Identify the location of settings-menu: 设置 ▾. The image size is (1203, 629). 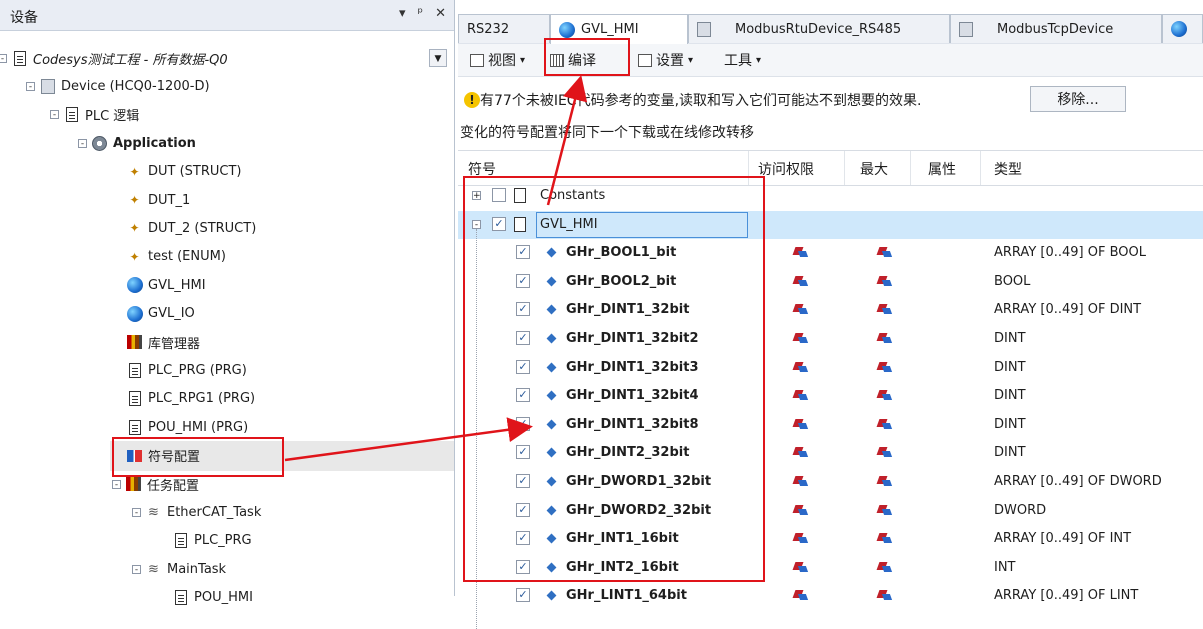
(665, 60).